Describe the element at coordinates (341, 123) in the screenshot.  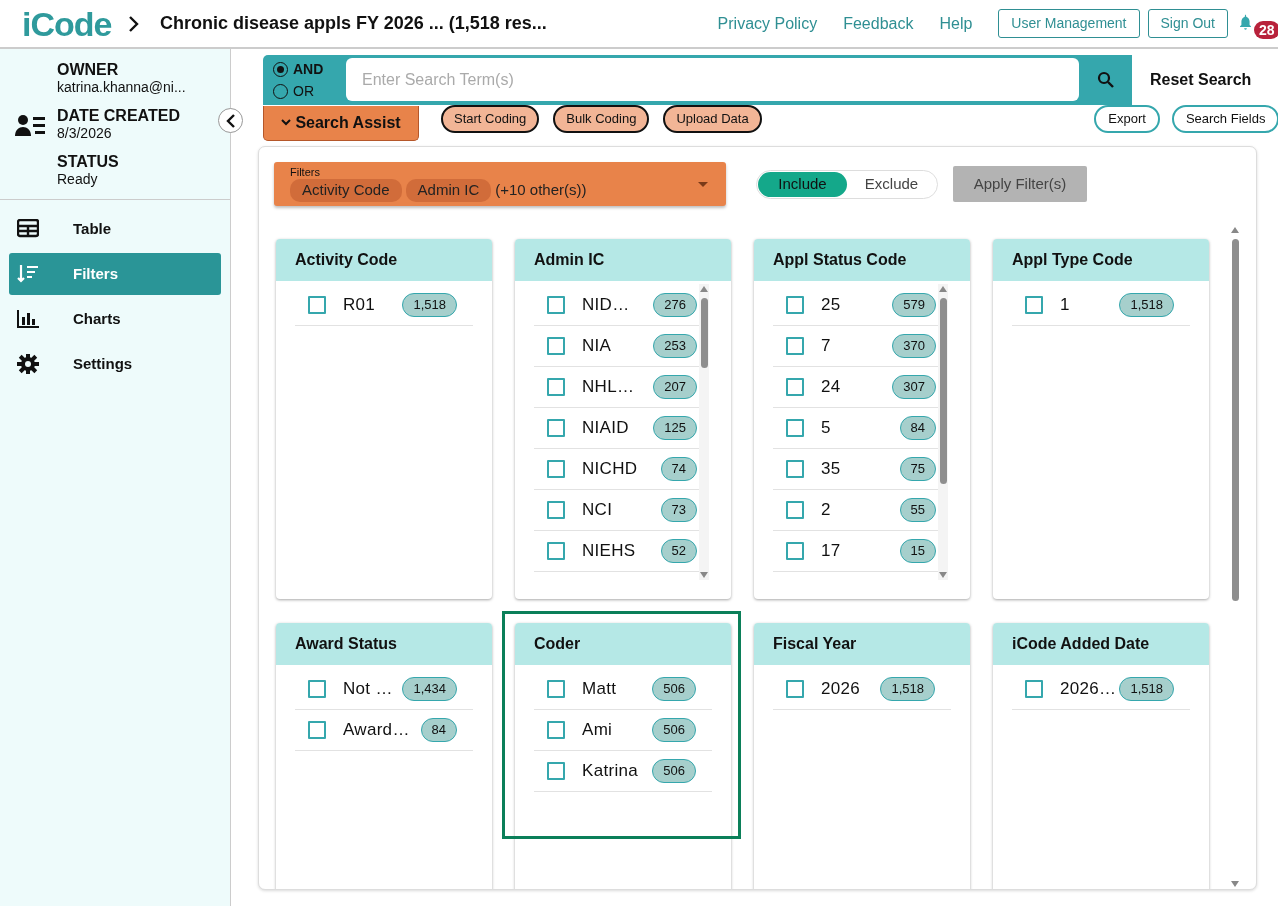
I see `search-assist-button: Search Assist` at that location.